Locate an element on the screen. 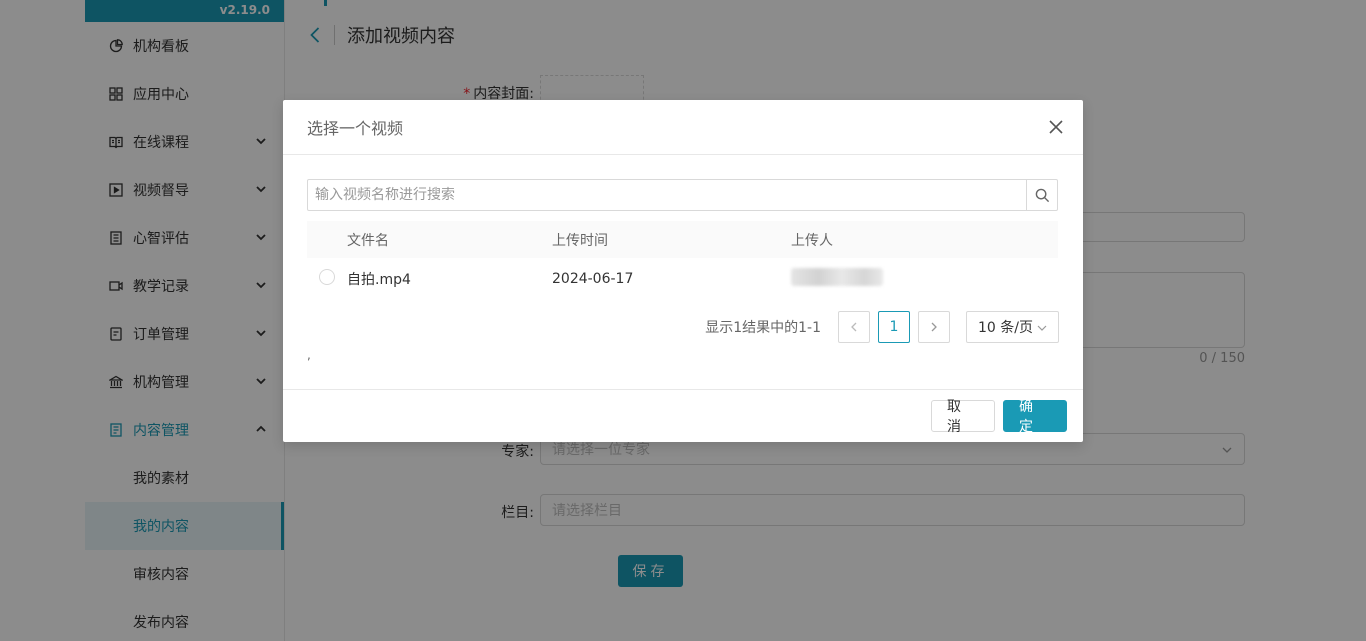  search-icon is located at coordinates (1042, 195).